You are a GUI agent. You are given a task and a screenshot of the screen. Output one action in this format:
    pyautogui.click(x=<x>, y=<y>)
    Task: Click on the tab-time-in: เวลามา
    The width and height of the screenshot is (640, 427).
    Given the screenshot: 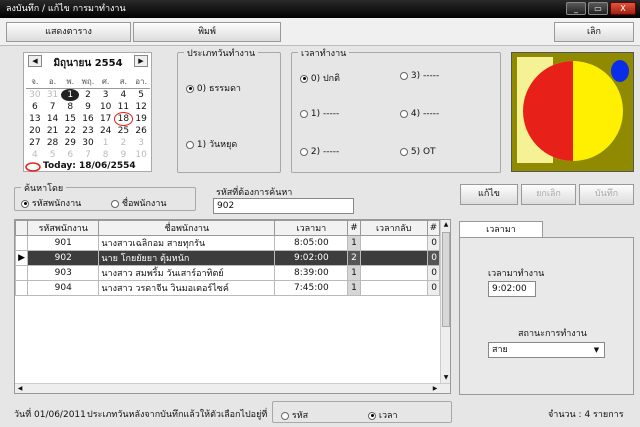 What is the action you would take?
    pyautogui.click(x=501, y=229)
    